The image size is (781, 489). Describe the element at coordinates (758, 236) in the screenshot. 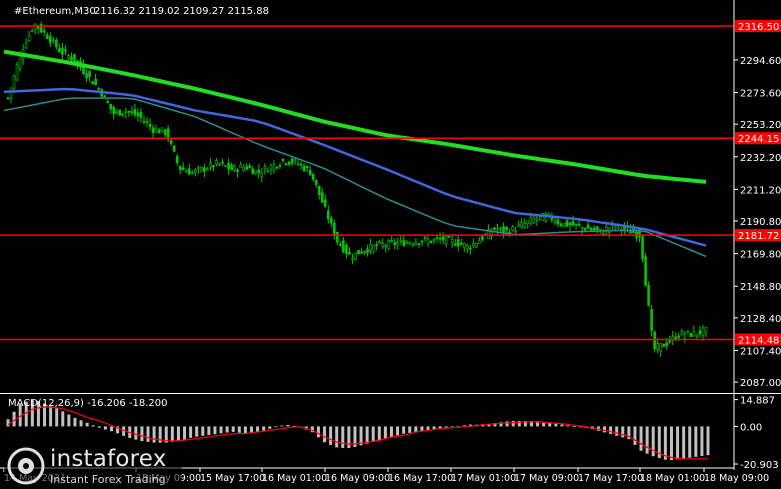

I see `level-label: 2181.72` at that location.